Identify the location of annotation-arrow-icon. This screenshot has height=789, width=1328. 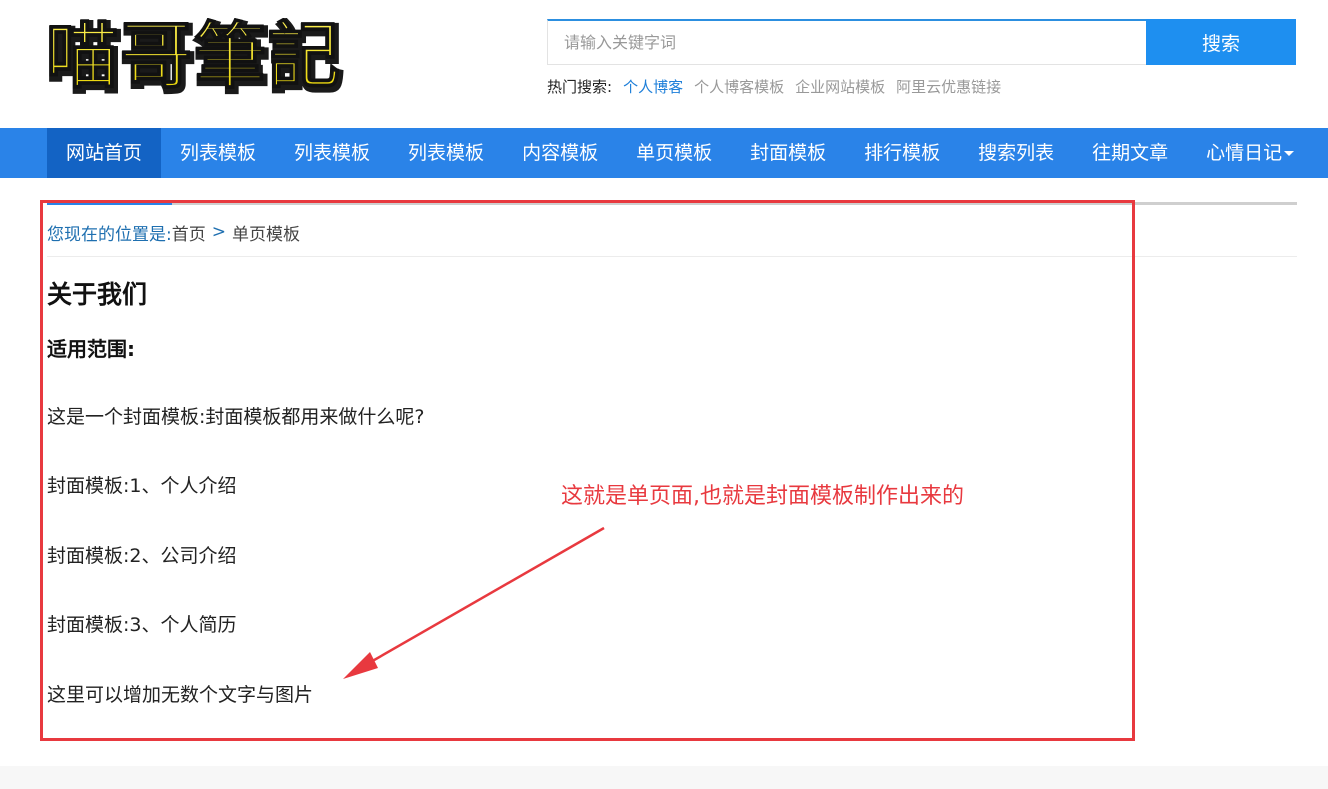
(474, 602).